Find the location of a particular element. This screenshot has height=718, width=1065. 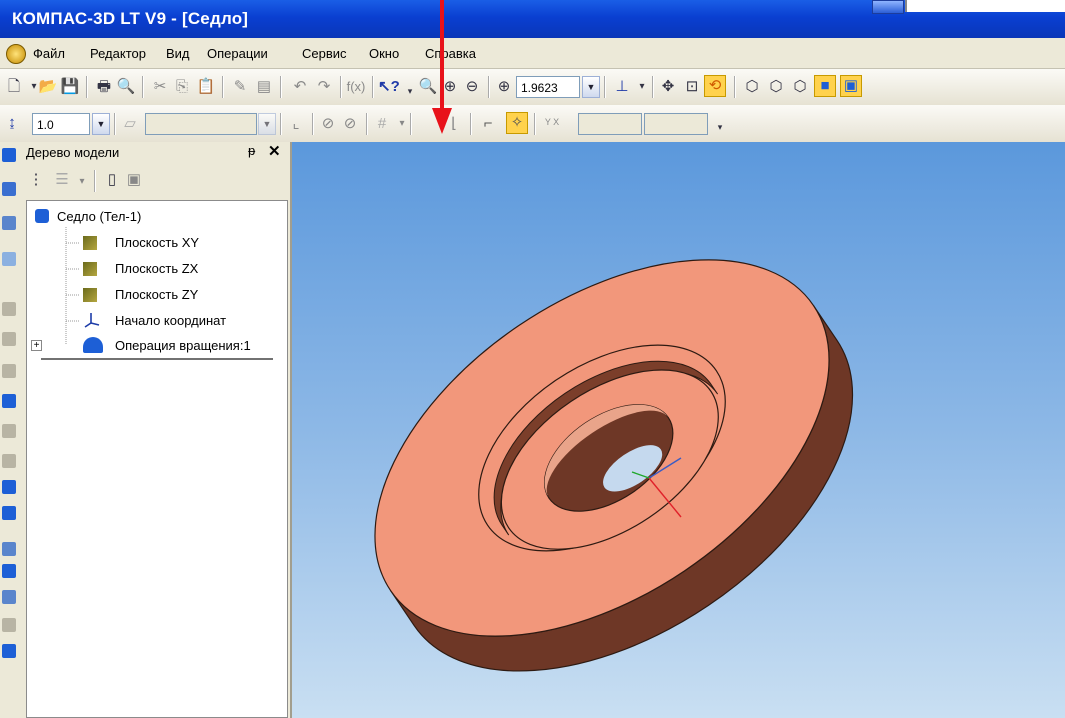

attributes-icon is located at coordinates (9, 625).